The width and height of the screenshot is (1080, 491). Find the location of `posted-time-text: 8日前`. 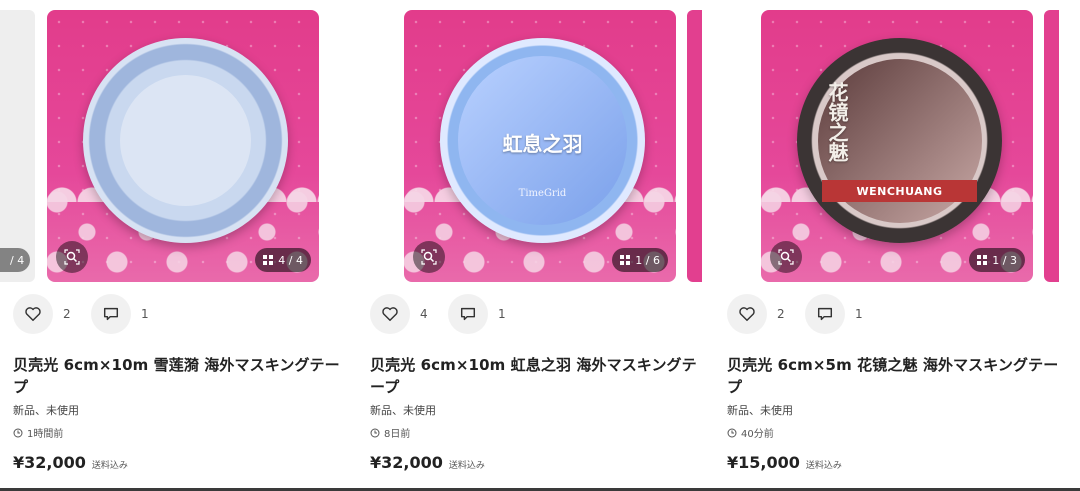

posted-time-text: 8日前 is located at coordinates (397, 434).